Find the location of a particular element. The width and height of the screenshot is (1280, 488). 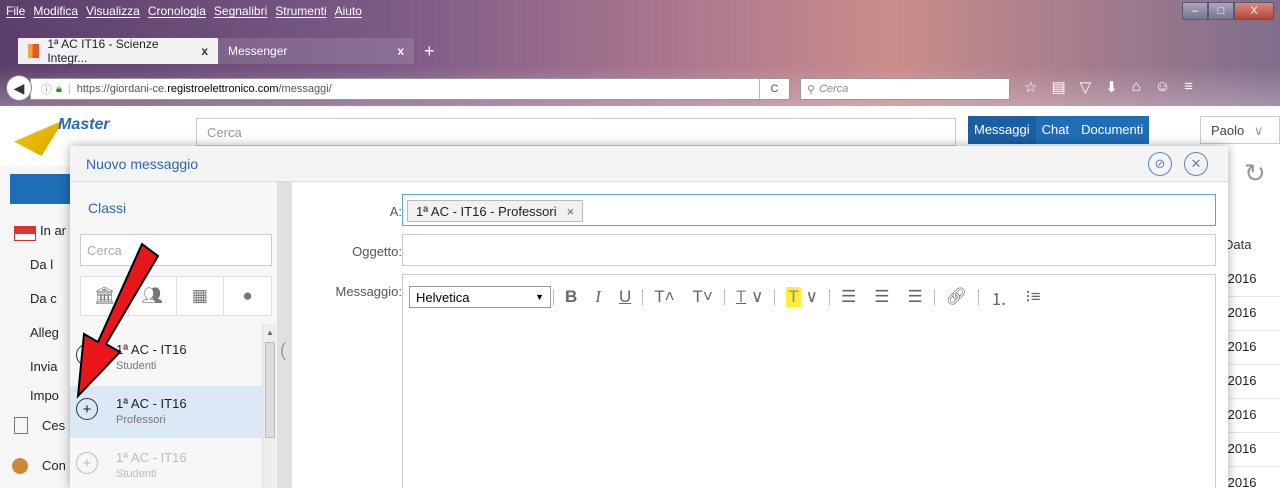

nav-chat: Chat is located at coordinates (1055, 130).